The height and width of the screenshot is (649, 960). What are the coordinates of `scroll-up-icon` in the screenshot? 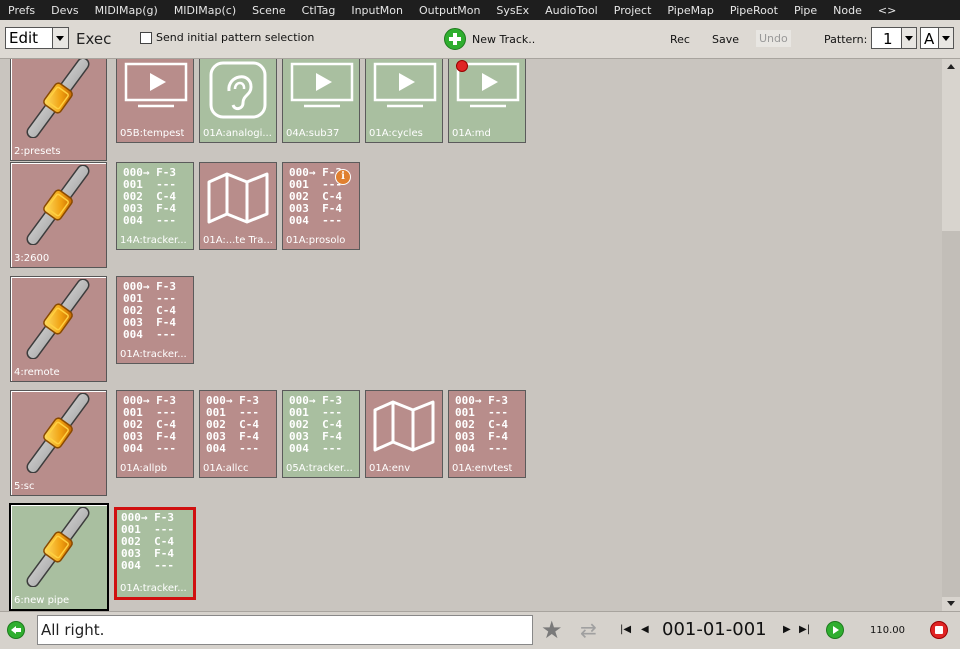 It's located at (951, 66).